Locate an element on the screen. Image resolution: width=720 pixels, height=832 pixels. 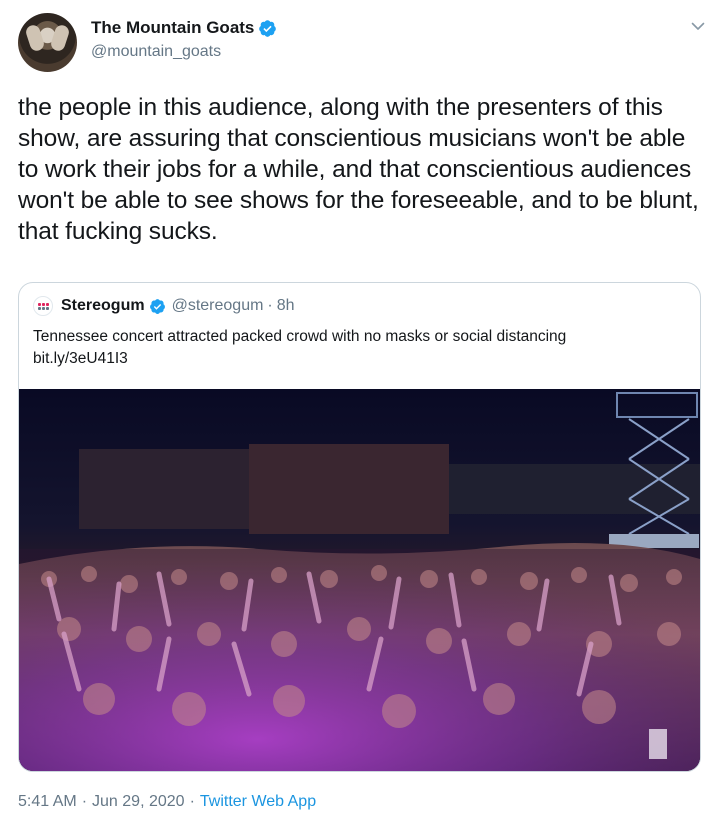
quoted-timestamp: 8h is located at coordinates (285, 305).